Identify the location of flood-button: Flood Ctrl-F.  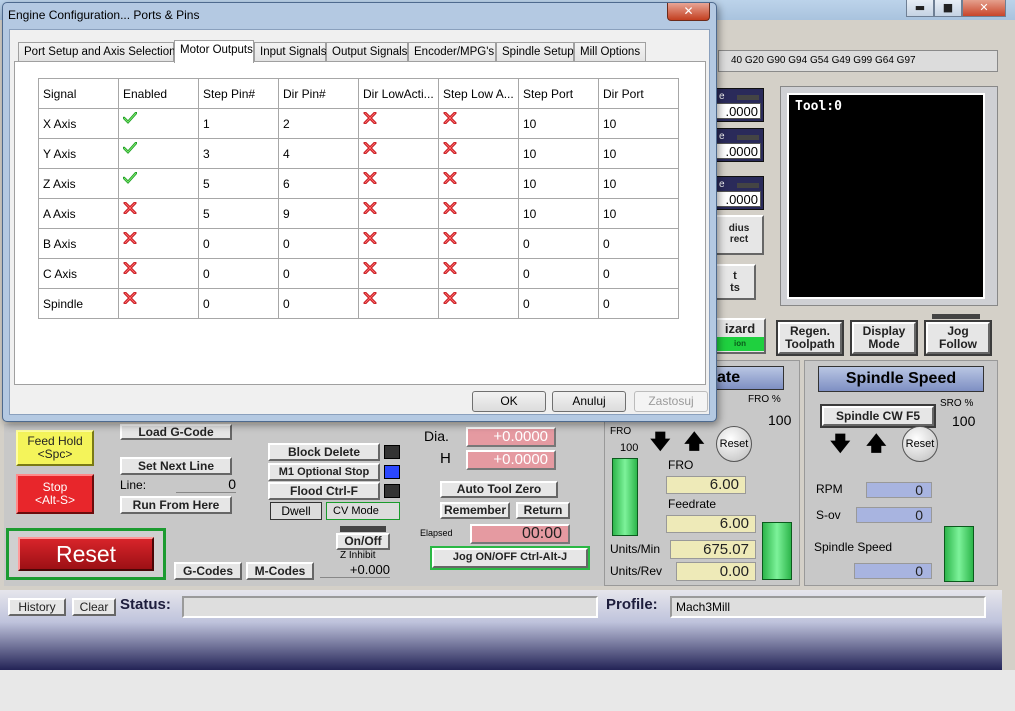
(324, 491).